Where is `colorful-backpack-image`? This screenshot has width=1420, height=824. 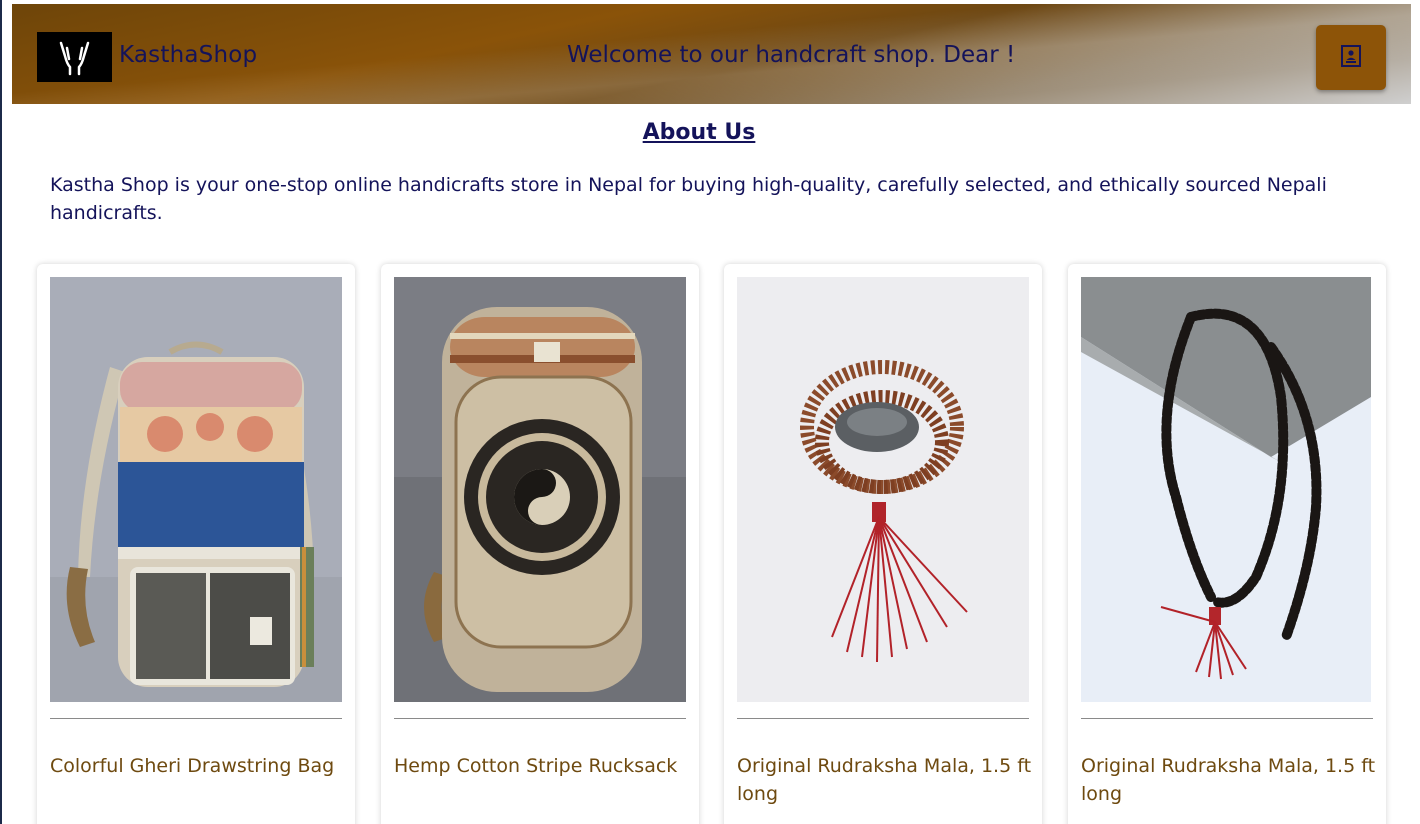 colorful-backpack-image is located at coordinates (196, 489).